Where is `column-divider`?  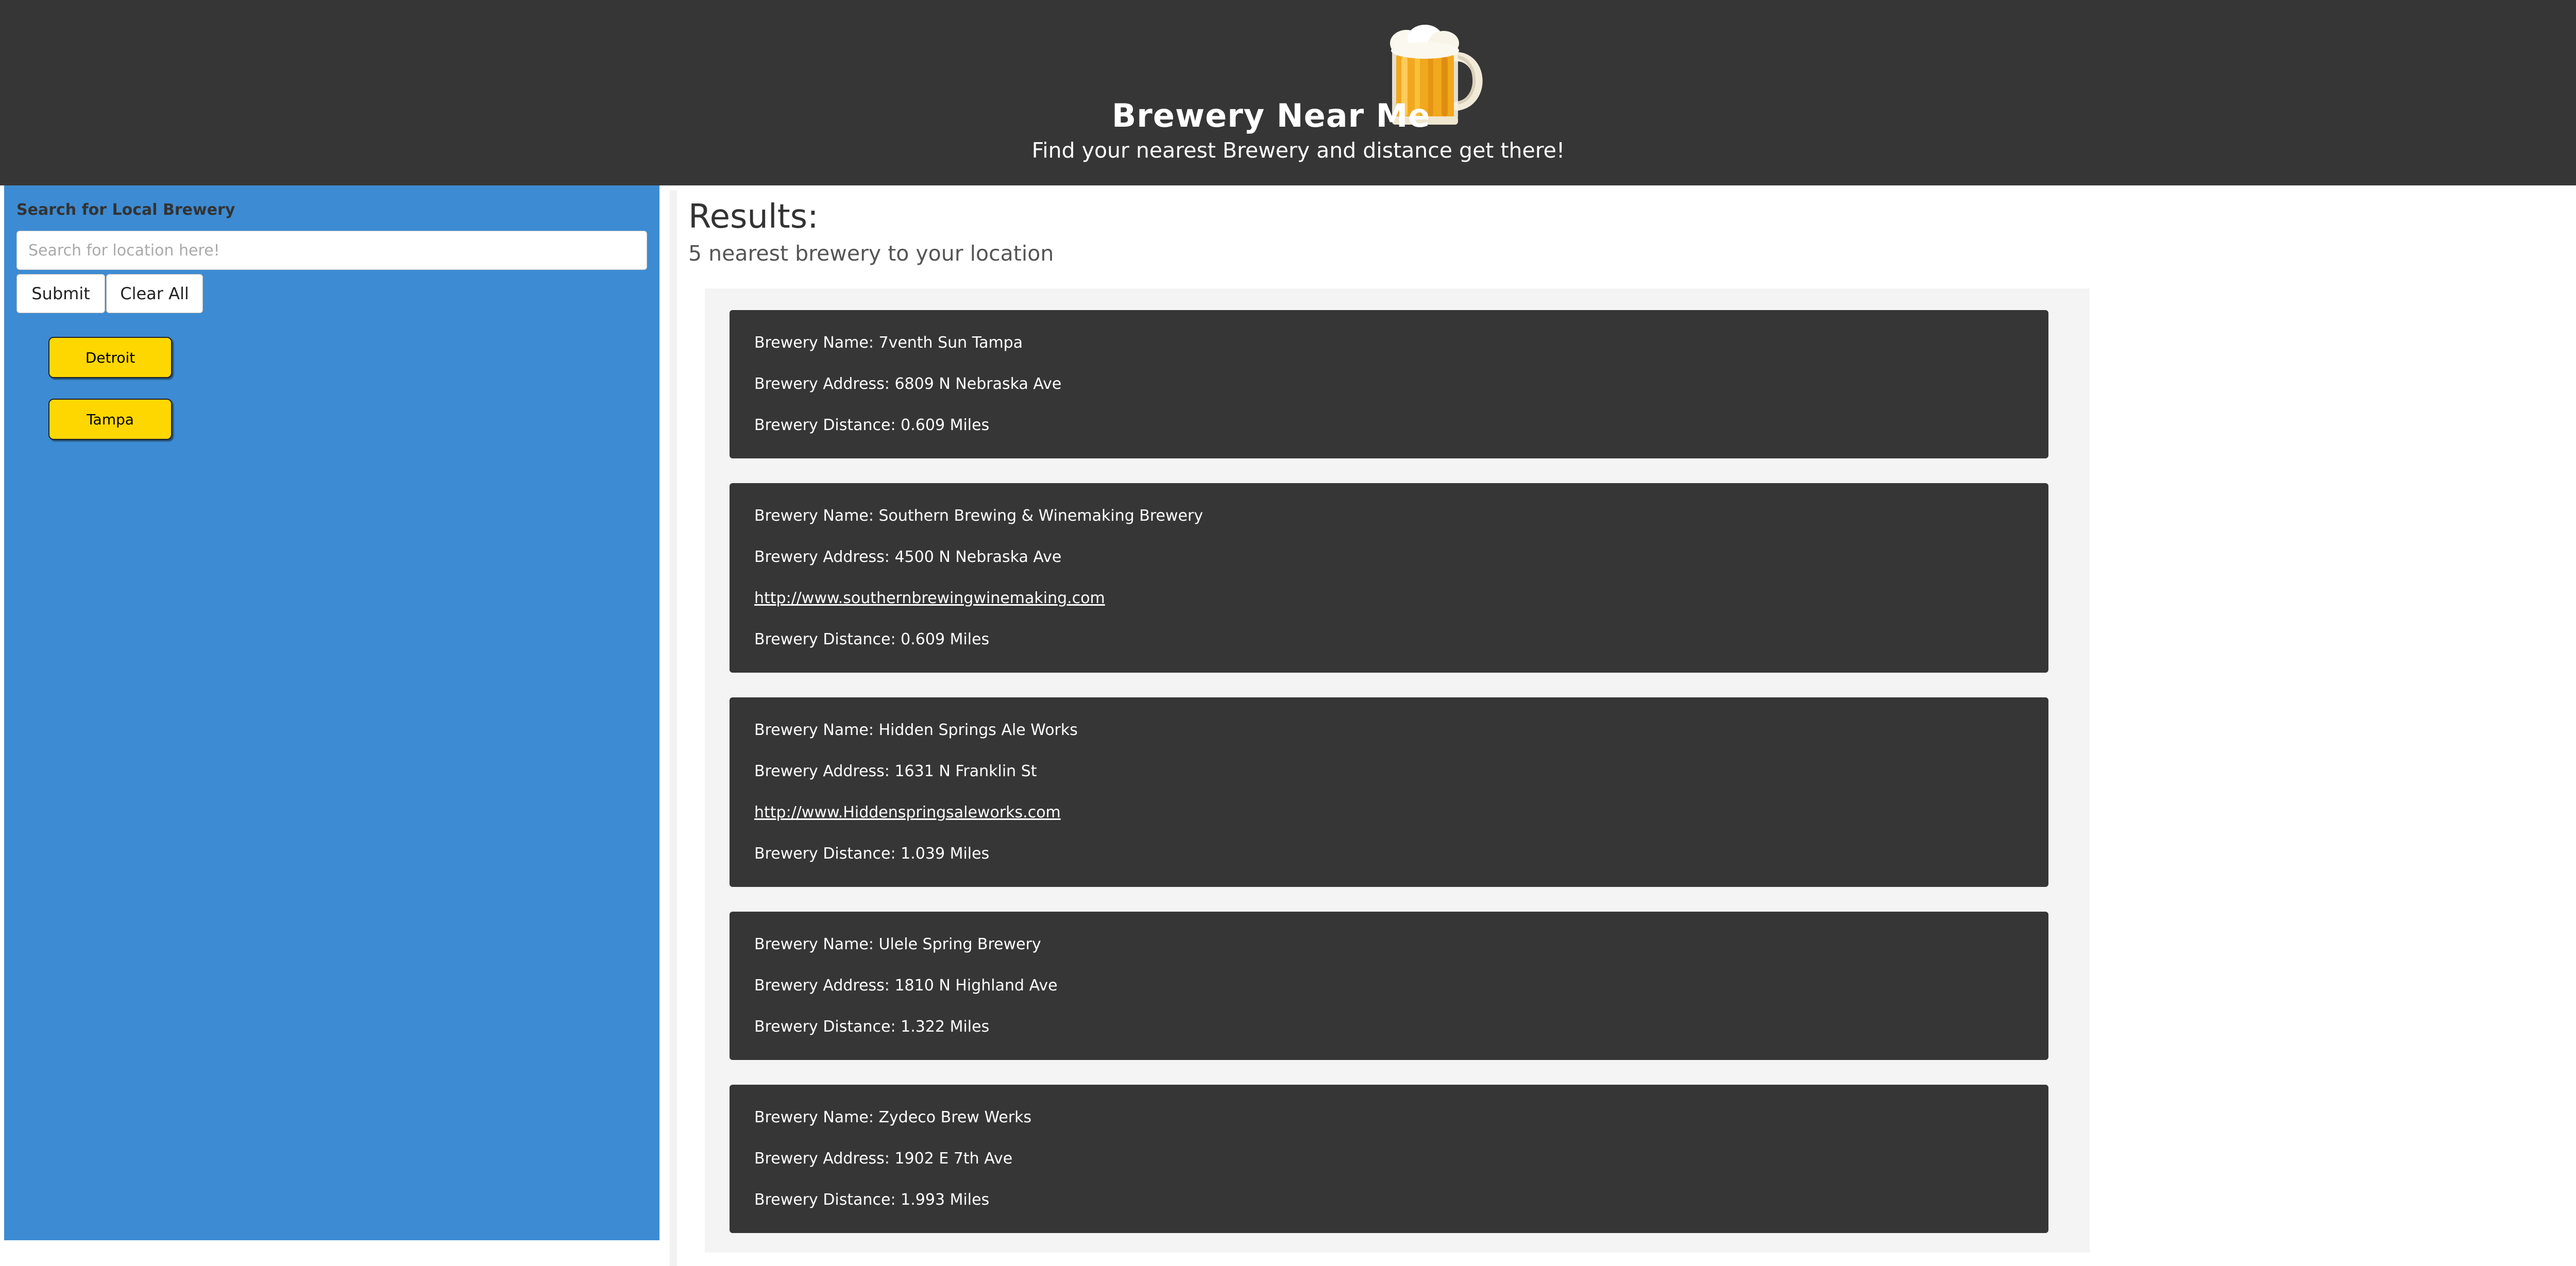 column-divider is located at coordinates (673, 729).